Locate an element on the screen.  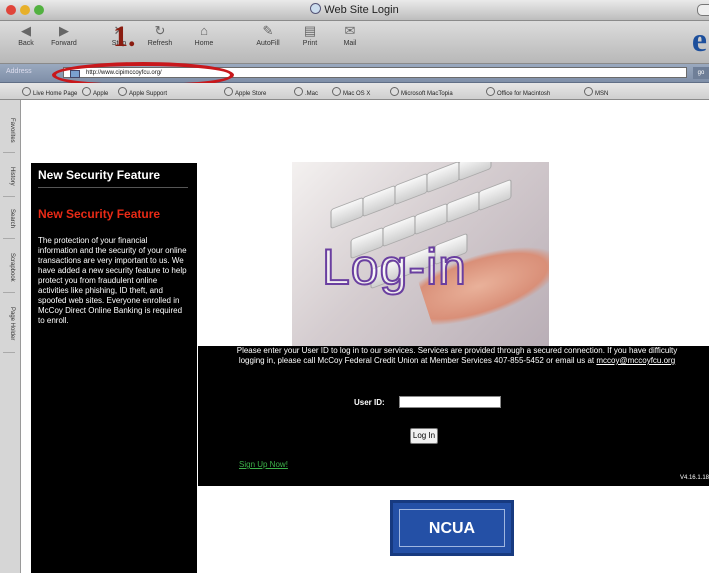
favorite-link: Apple is located at coordinates (95, 92).